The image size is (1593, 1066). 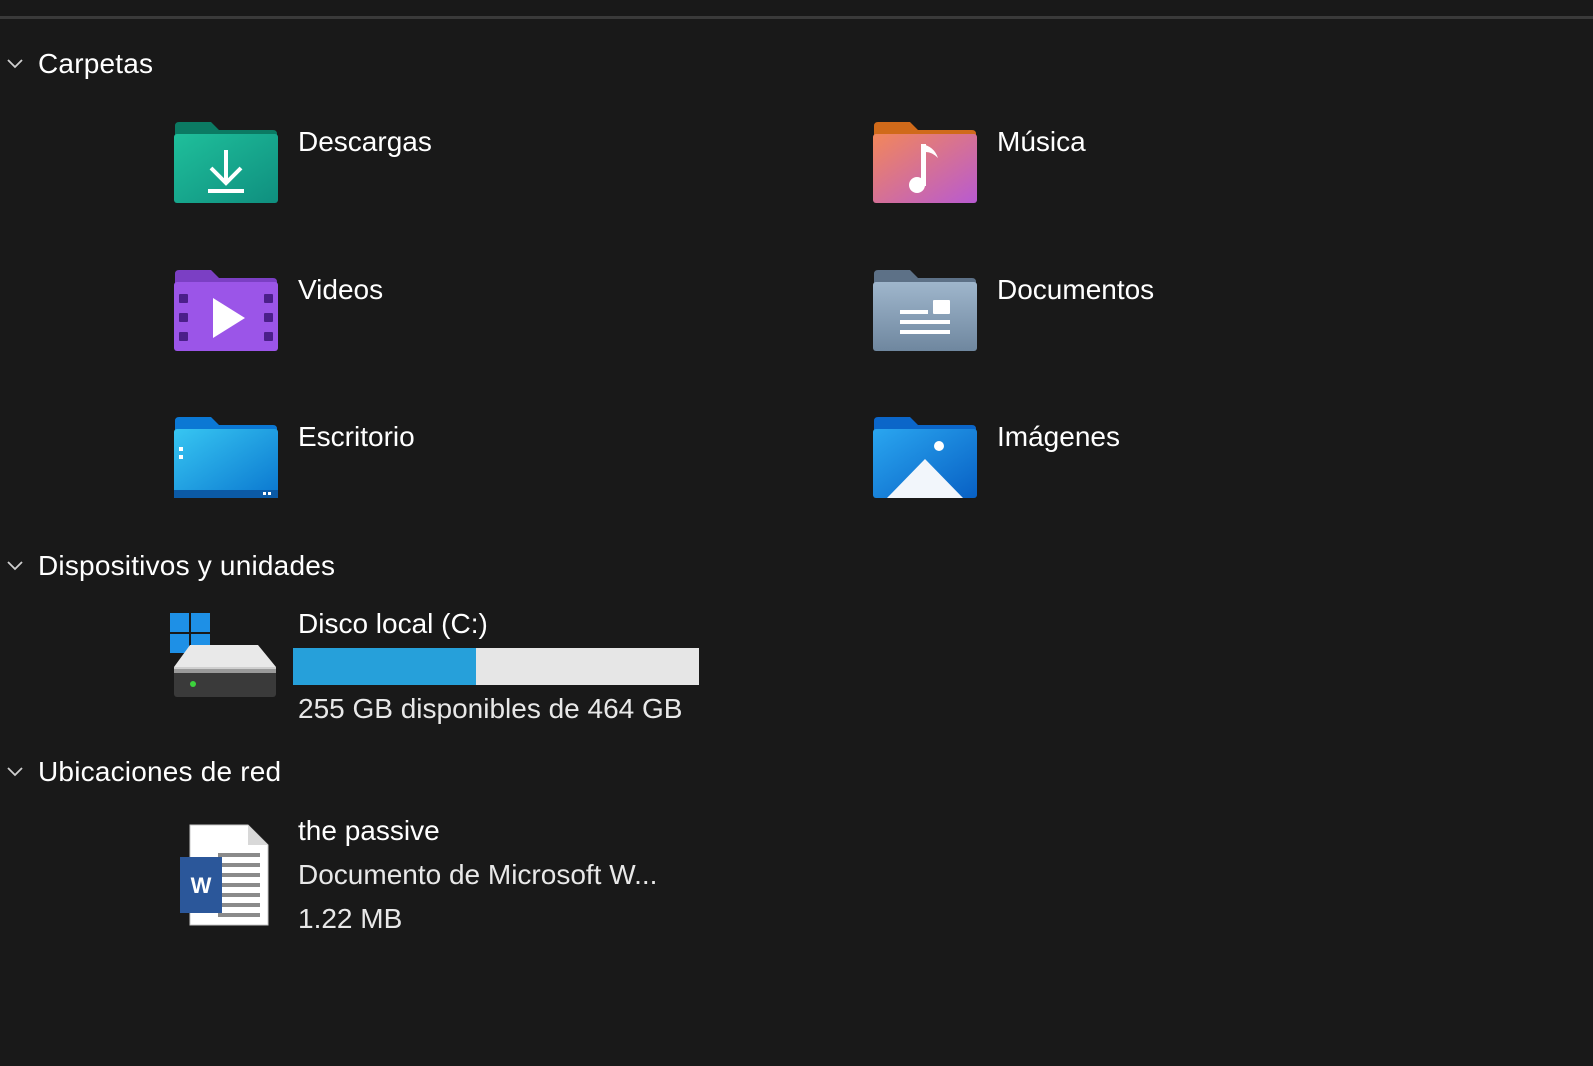 I want to click on drive-free-space: 255 GB disponibles de 464 GB, so click(x=490, y=708).